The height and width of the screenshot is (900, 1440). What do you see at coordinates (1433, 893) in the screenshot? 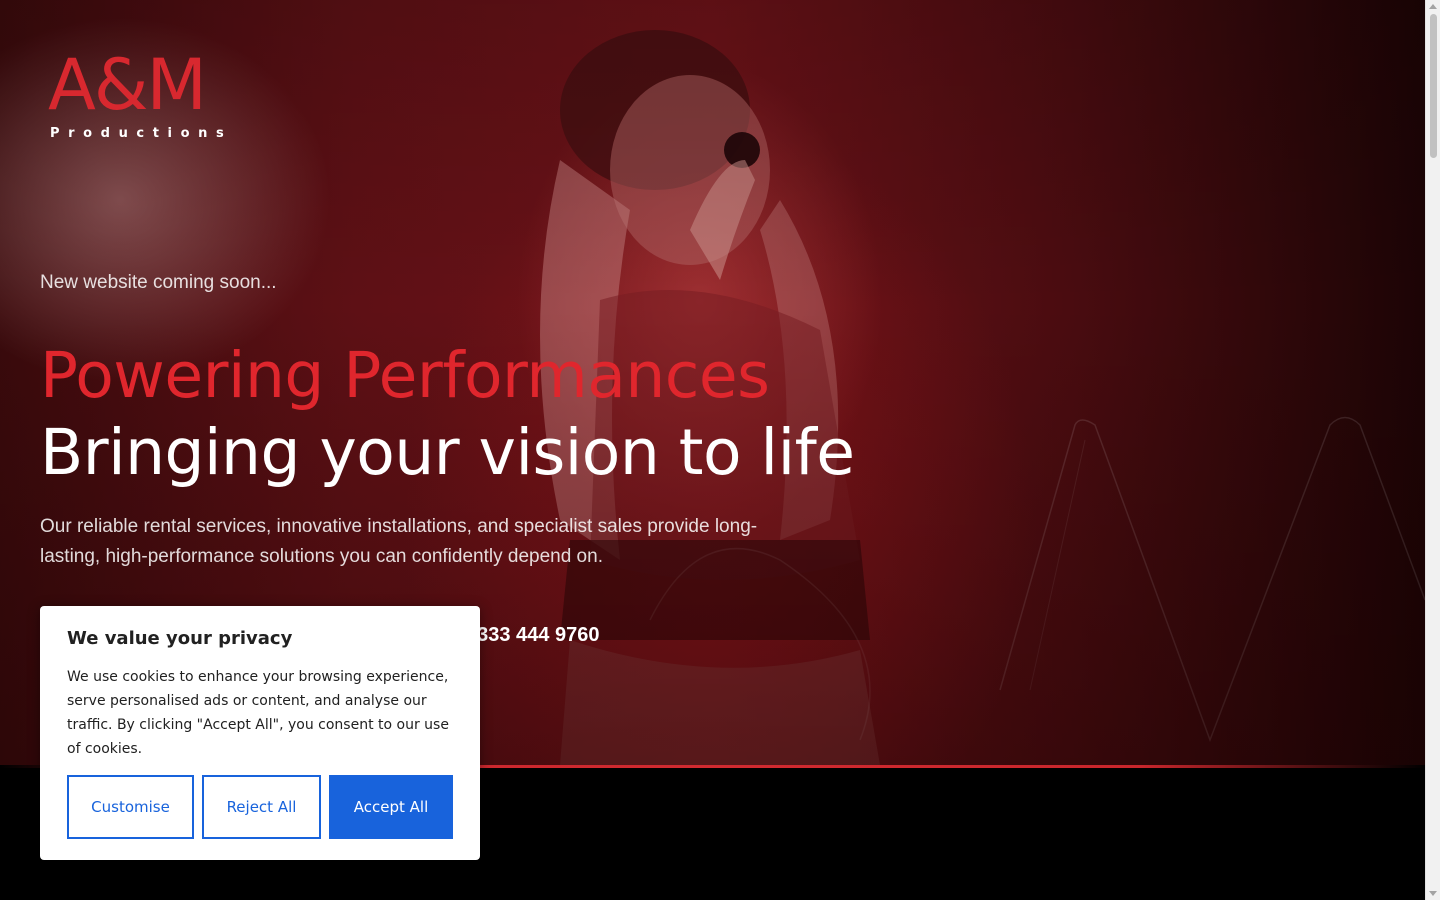
I see `scroll-down-arrow-icon` at bounding box center [1433, 893].